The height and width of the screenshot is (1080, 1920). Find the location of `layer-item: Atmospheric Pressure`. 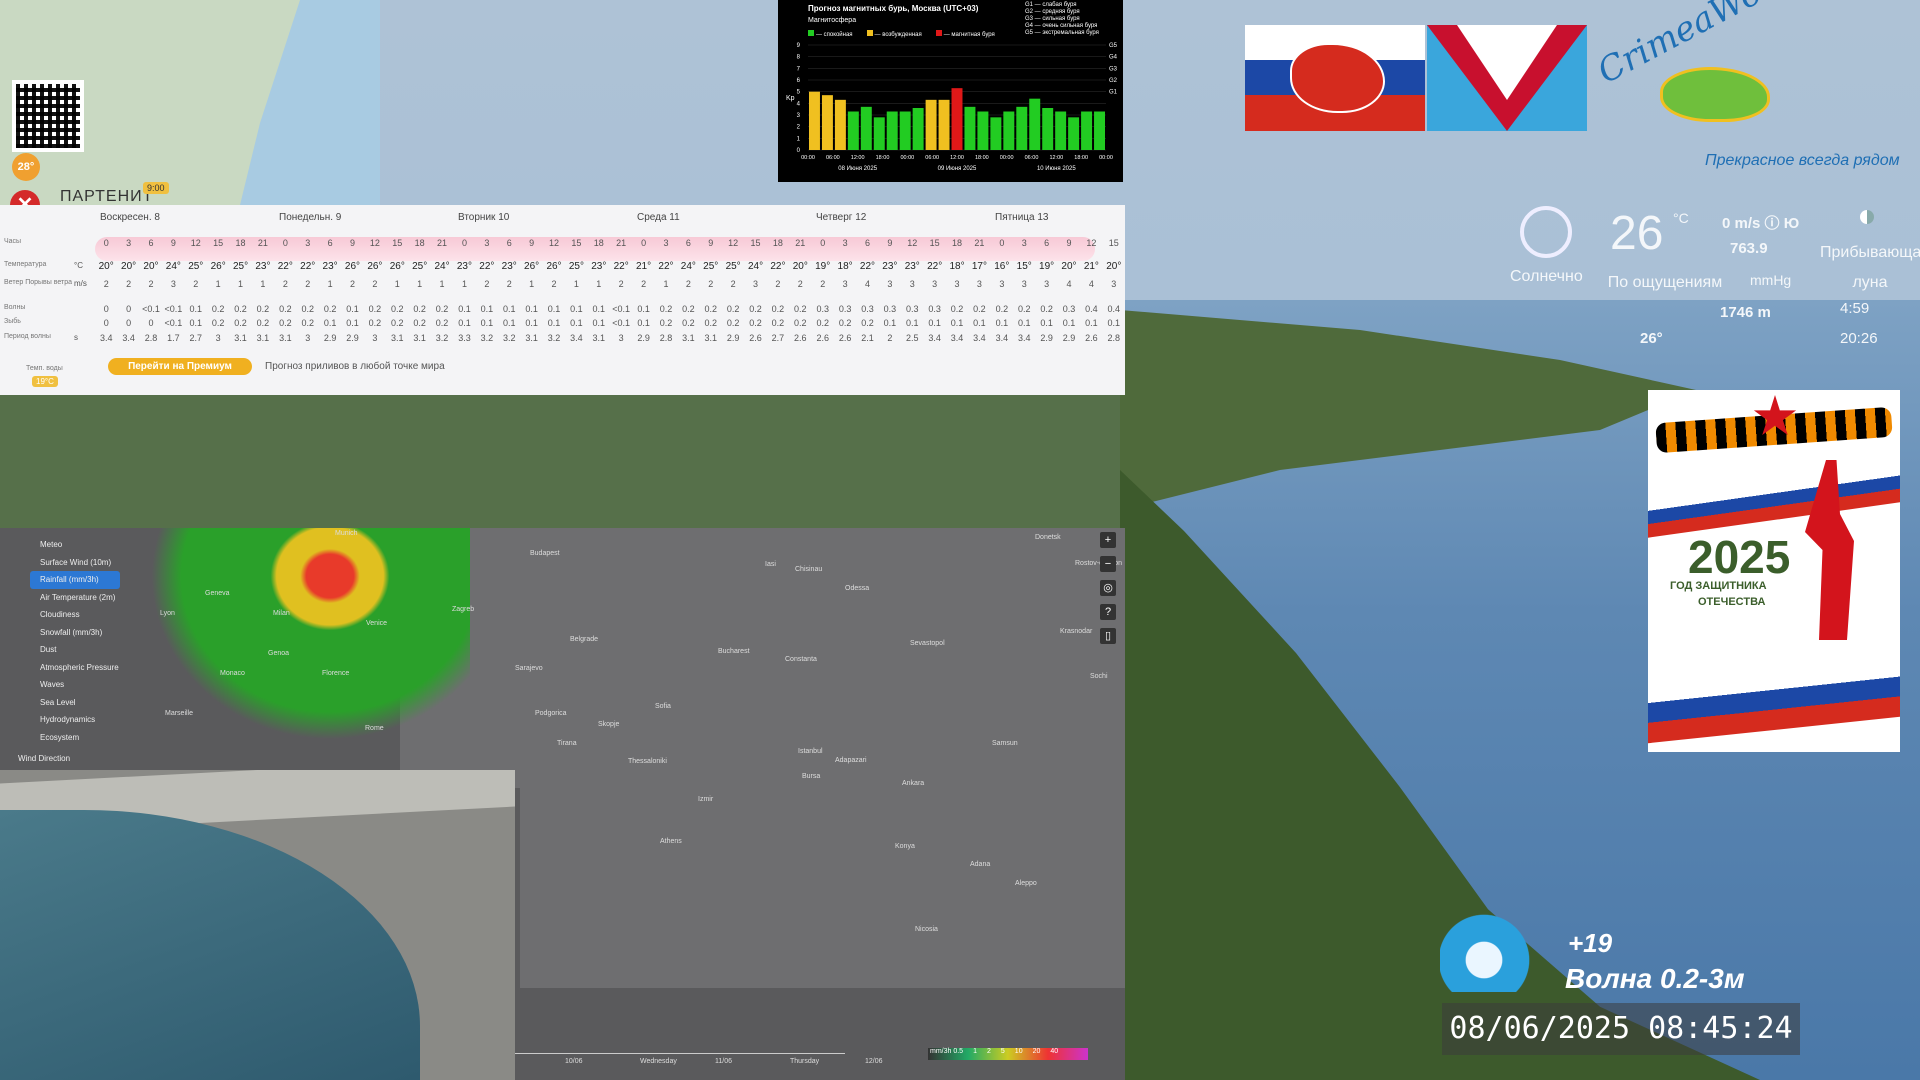

layer-item: Atmospheric Pressure is located at coordinates (75, 668).